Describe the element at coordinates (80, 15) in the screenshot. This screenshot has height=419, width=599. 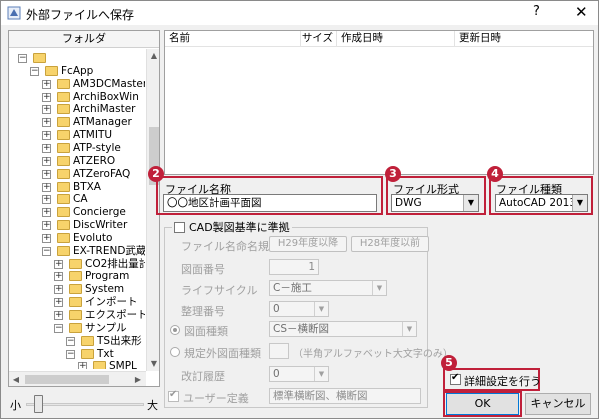
I see `window-title: 外部ファイルへ保存` at that location.